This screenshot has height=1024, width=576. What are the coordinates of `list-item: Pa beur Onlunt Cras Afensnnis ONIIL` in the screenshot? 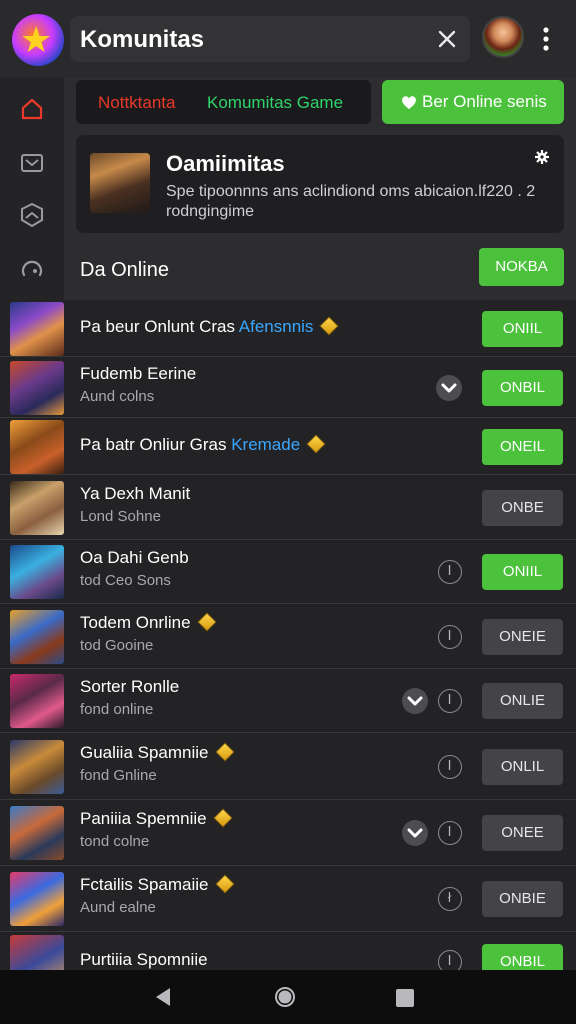 It's located at (288, 328).